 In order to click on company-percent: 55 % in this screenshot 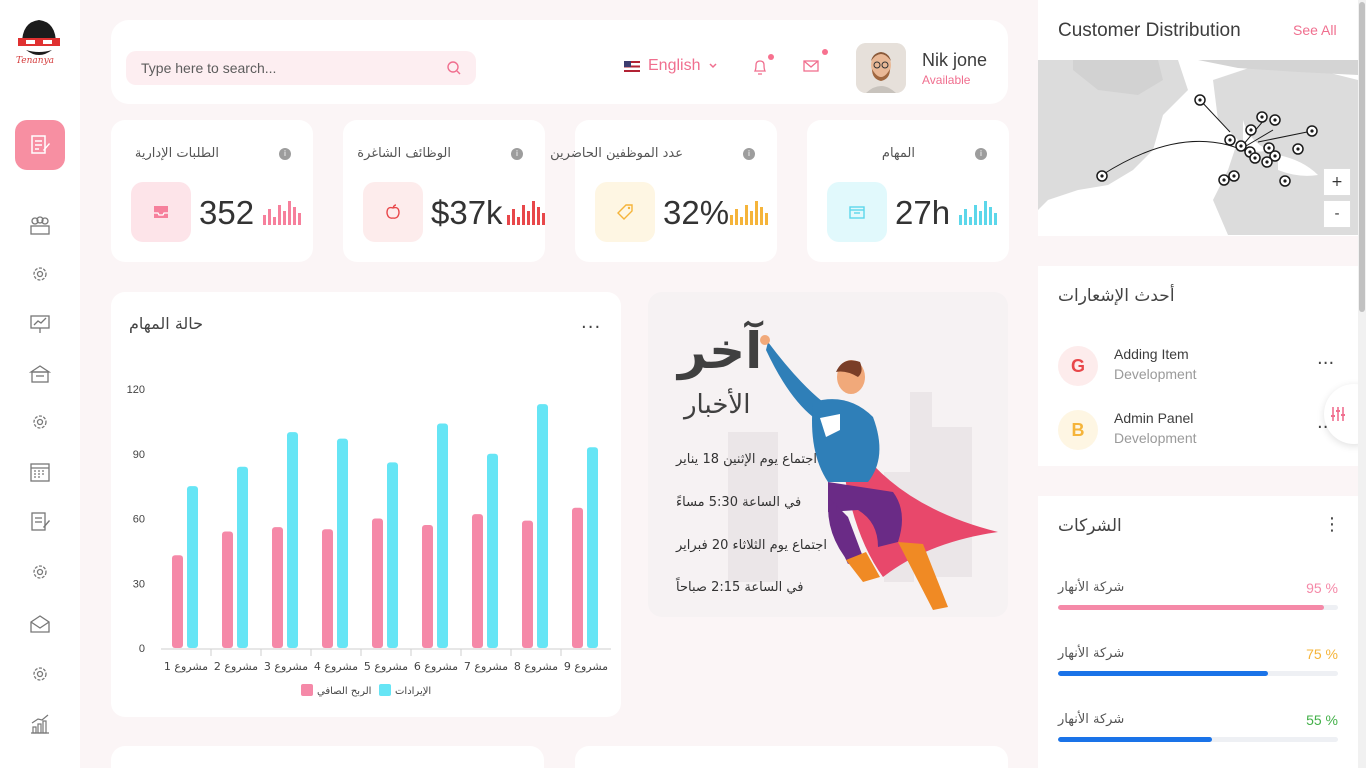, I will do `click(1322, 720)`.